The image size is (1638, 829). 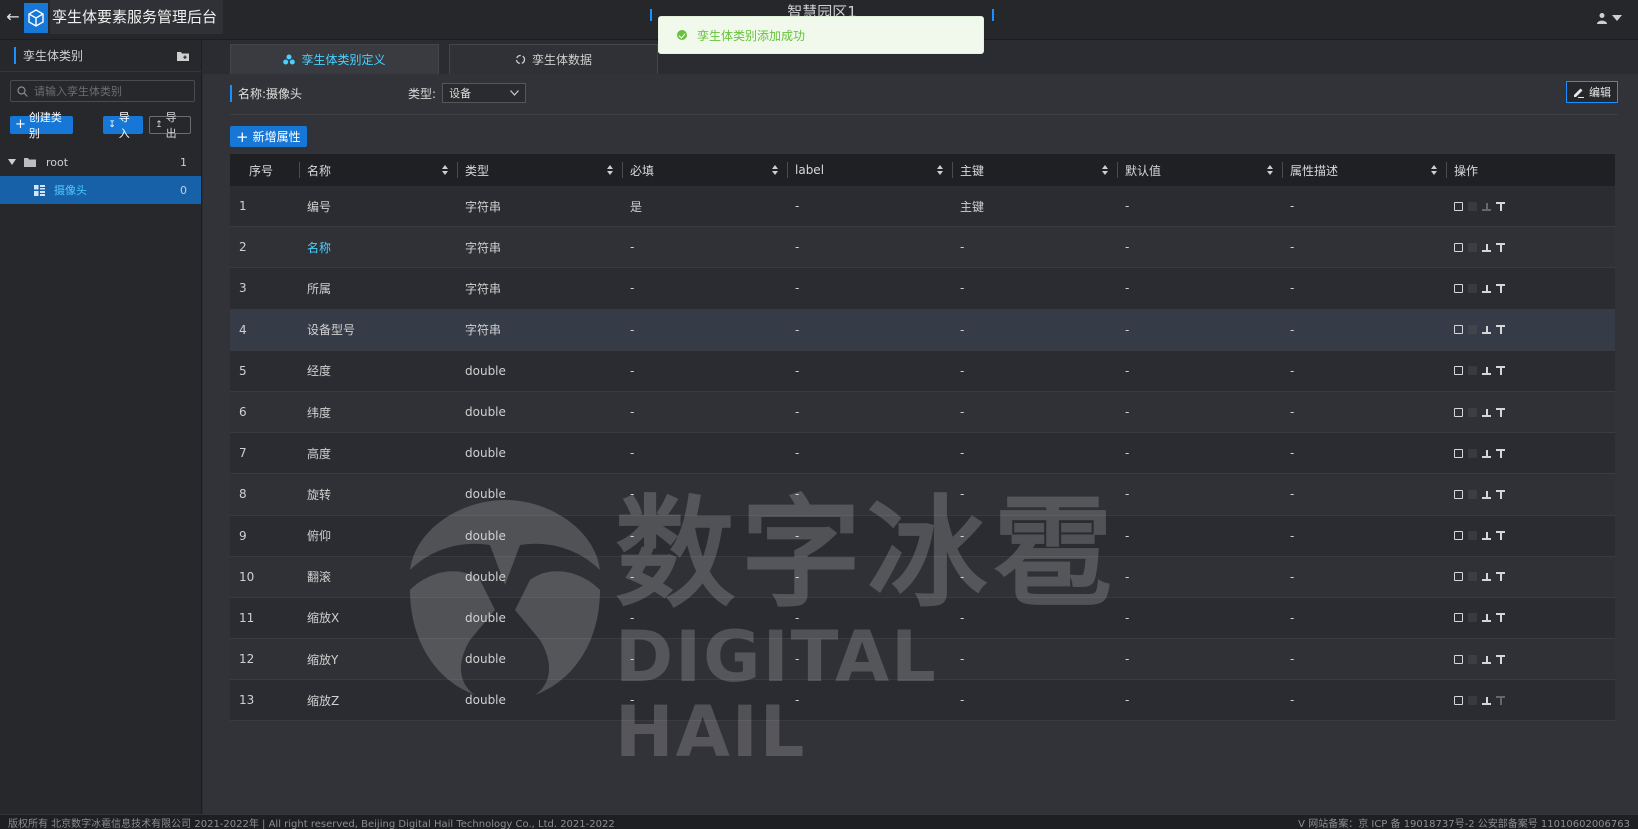 What do you see at coordinates (484, 93) in the screenshot?
I see `type-select: 设备` at bounding box center [484, 93].